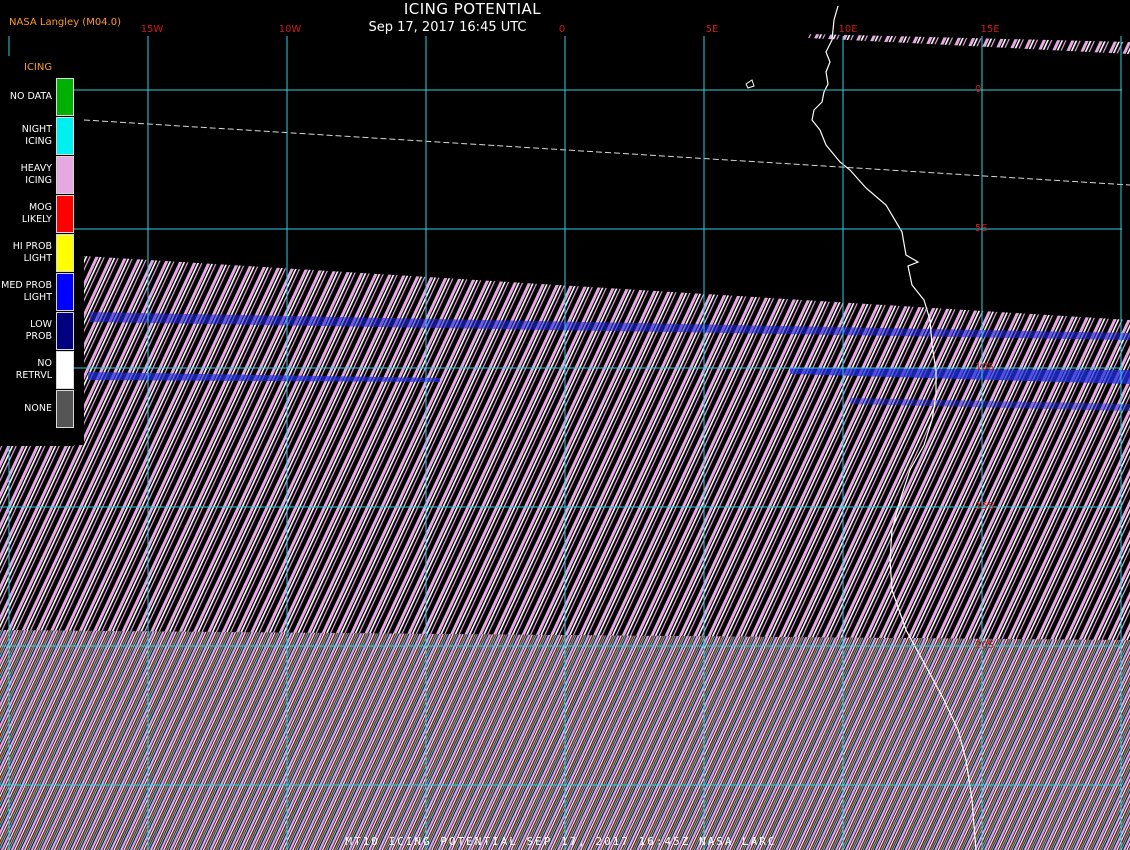 This screenshot has height=850, width=1130. What do you see at coordinates (152, 29) in the screenshot?
I see `longitude-label-15w: 15W` at bounding box center [152, 29].